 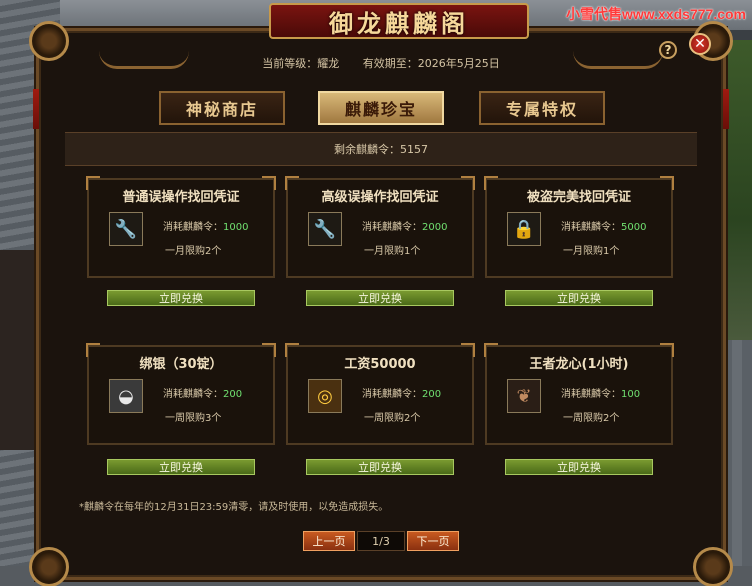 I want to click on item-card: 绑银（30锭） ◒ 消耗麒麟令：200 一周限购3个, so click(x=181, y=394).